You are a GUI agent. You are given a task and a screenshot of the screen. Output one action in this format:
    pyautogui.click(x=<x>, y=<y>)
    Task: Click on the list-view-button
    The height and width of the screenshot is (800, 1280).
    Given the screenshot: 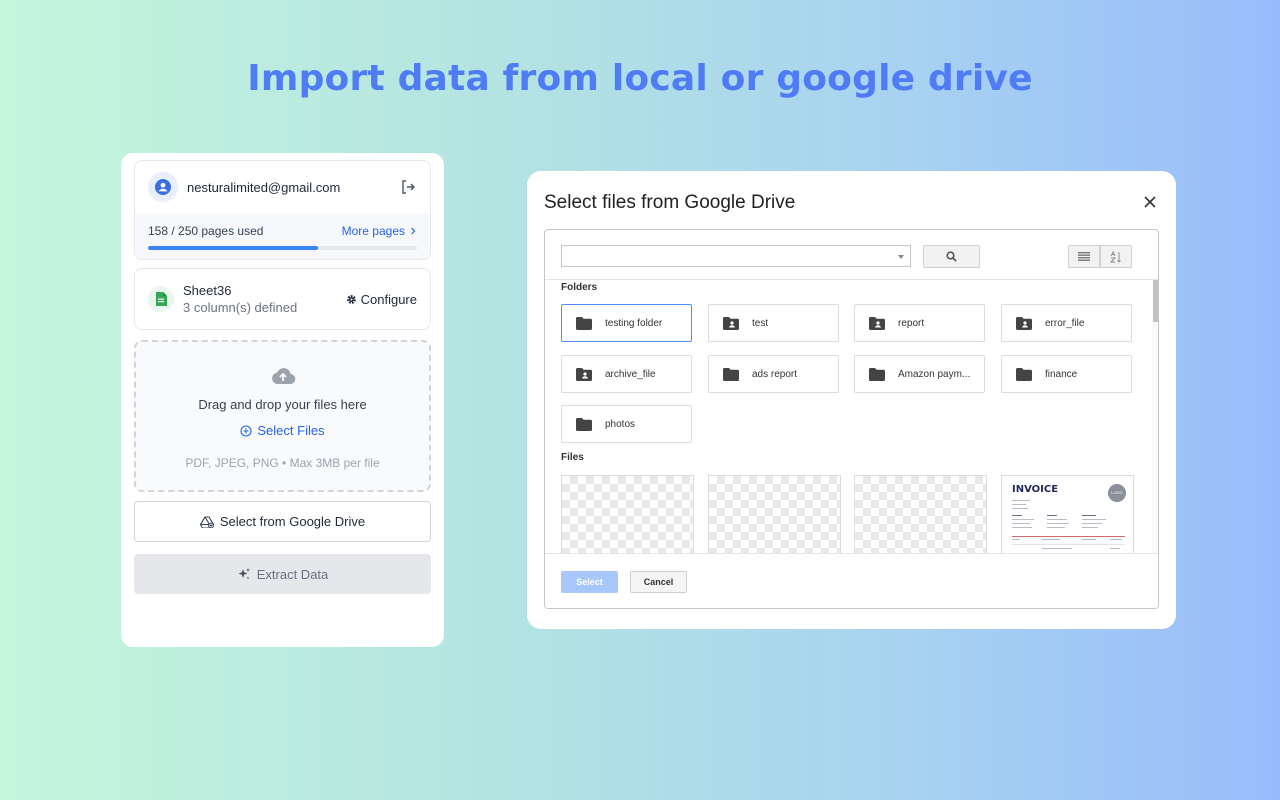 What is the action you would take?
    pyautogui.click(x=1084, y=256)
    